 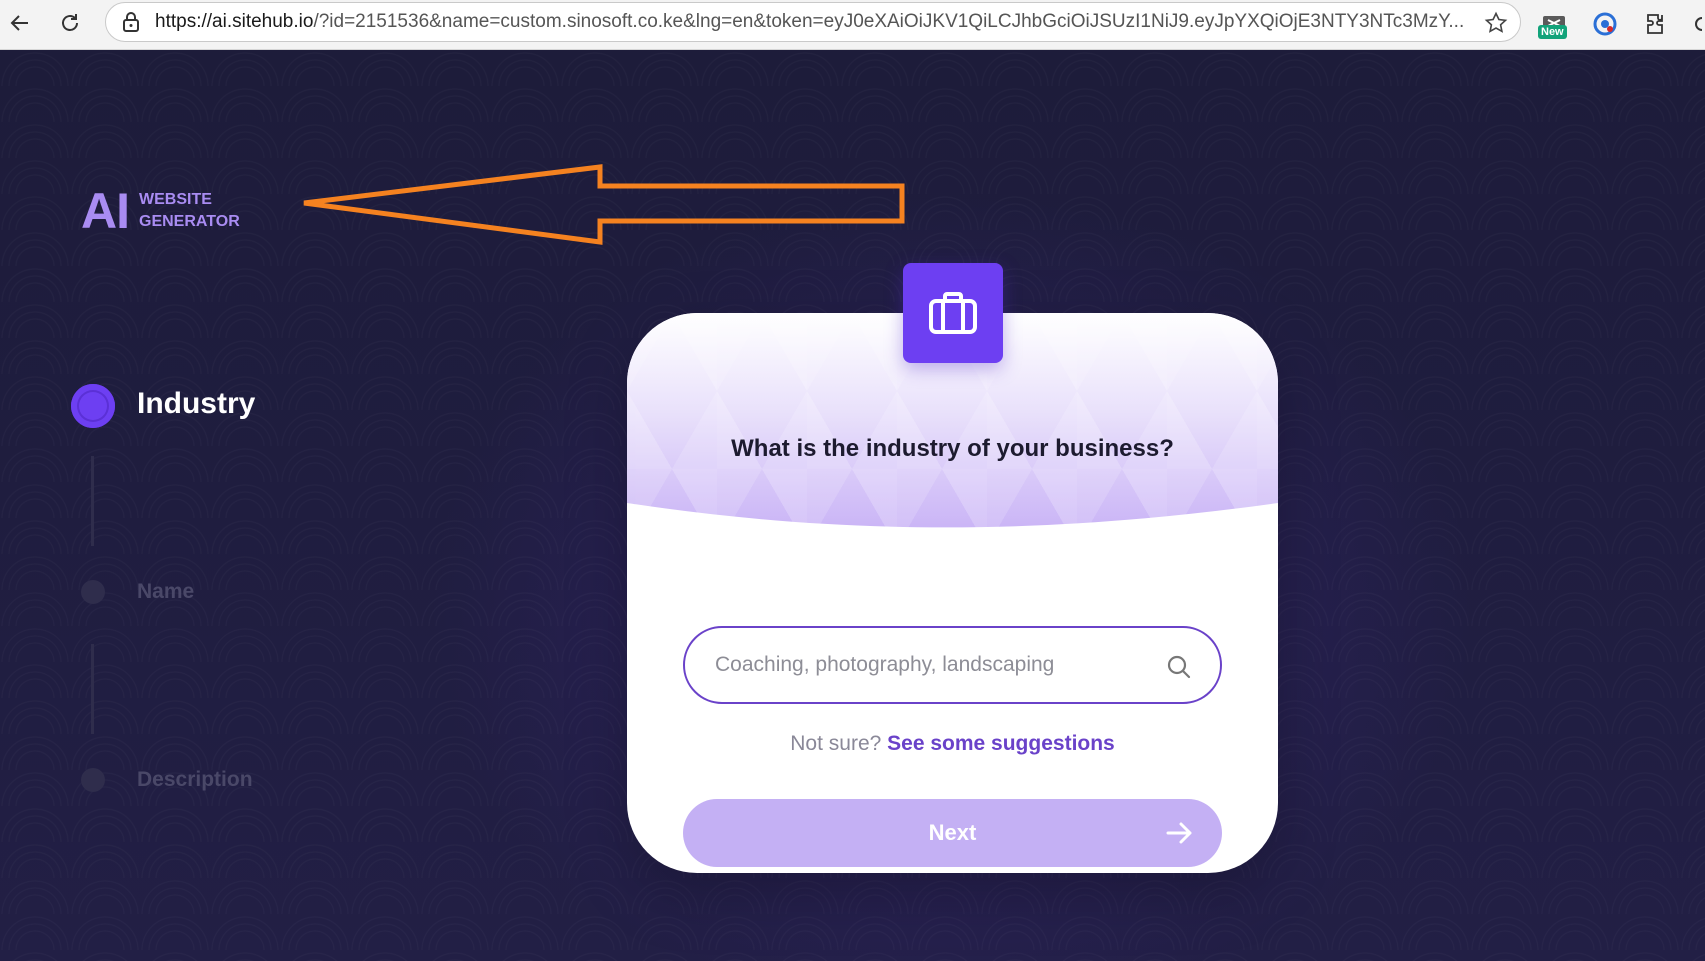 I want to click on industry-badge, so click(x=953, y=313).